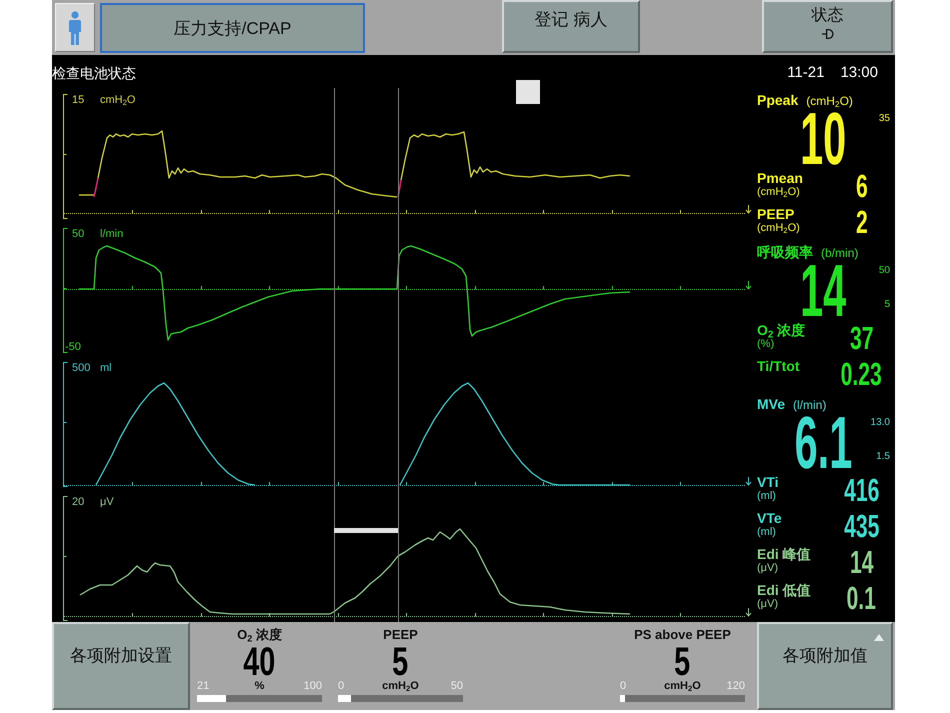  I want to click on reading-label: Ppeak, so click(777, 100).